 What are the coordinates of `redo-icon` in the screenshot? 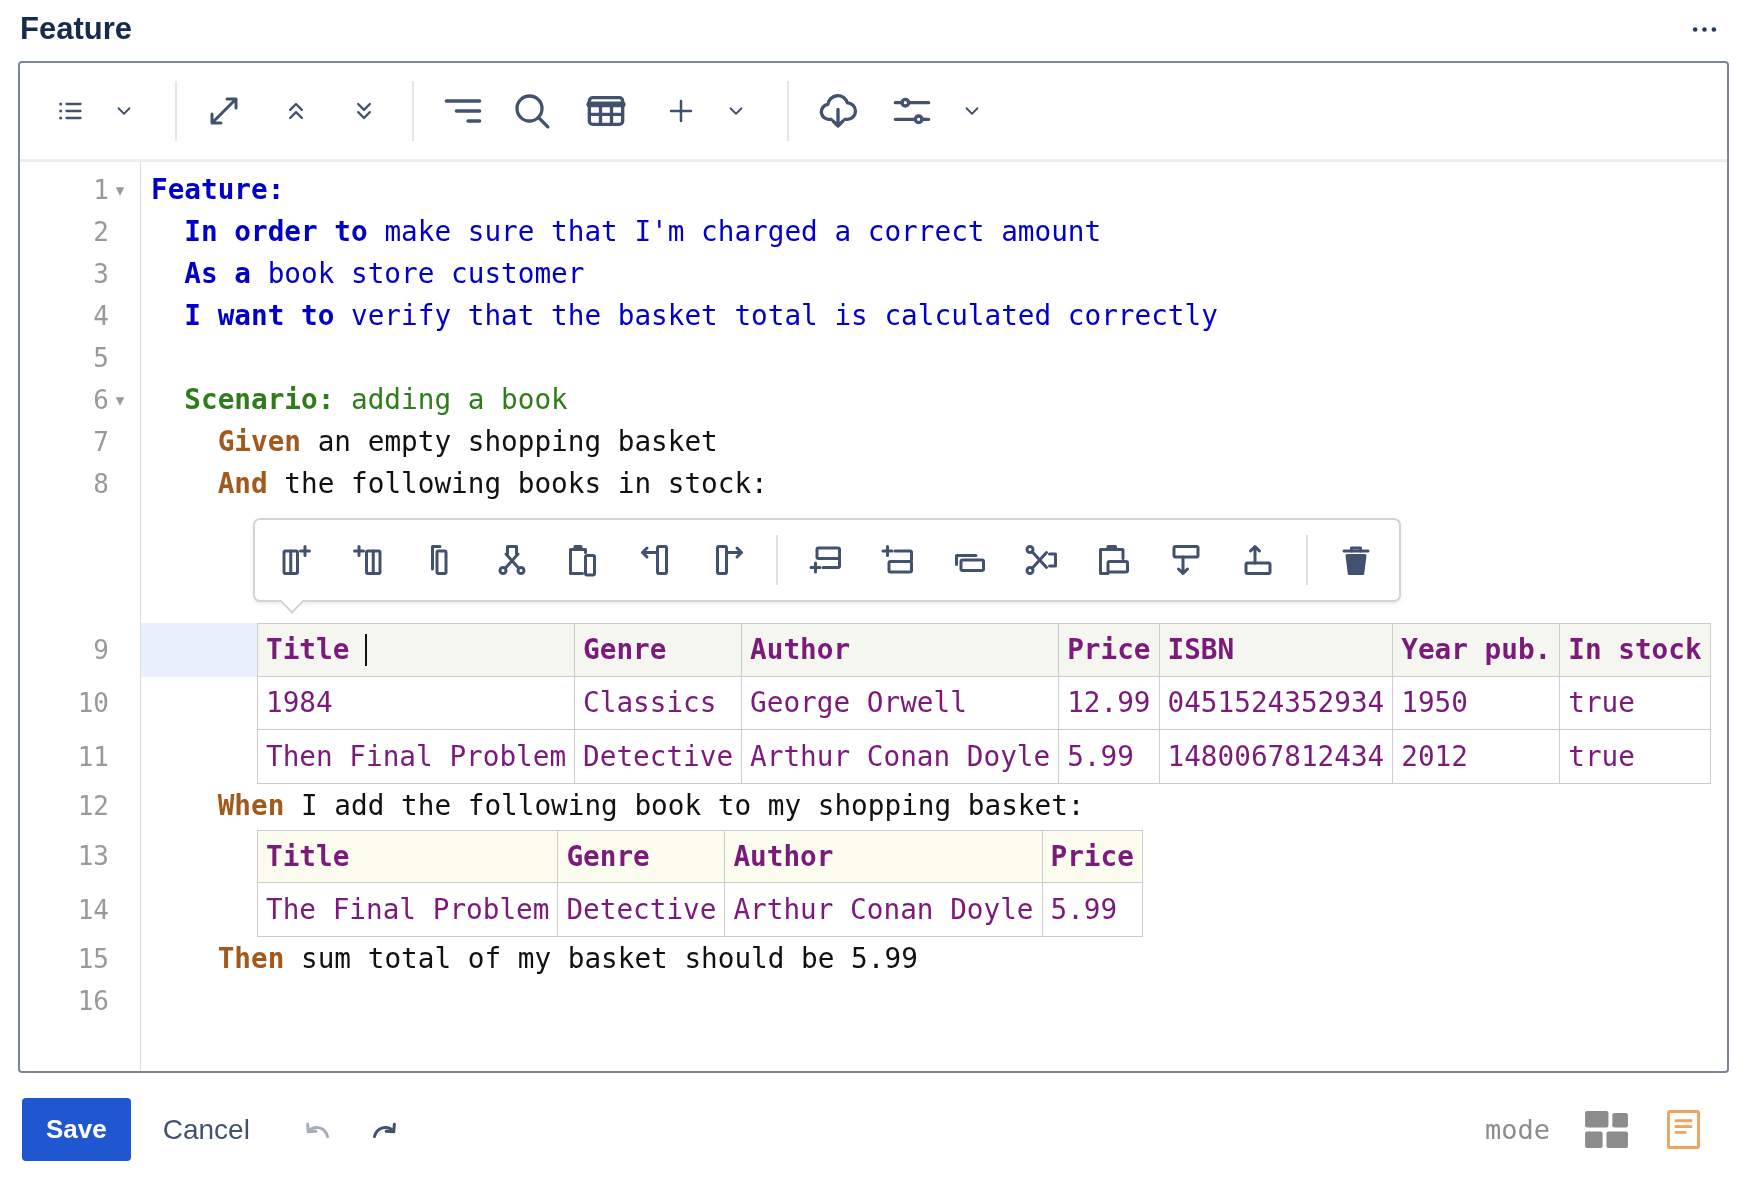 It's located at (384, 1129).